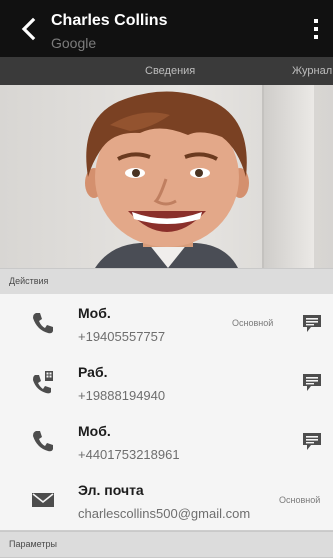  Describe the element at coordinates (316, 29) in the screenshot. I see `more-vert-icon` at that location.